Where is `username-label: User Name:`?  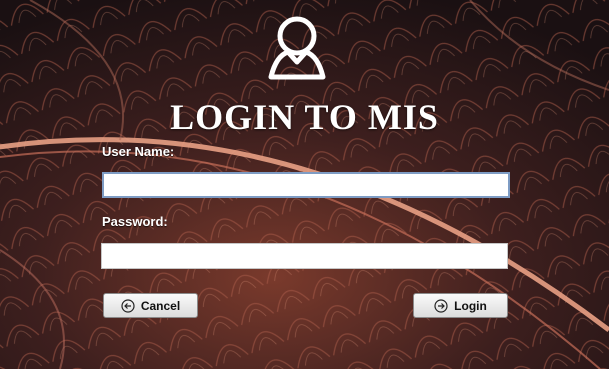
username-label: User Name: is located at coordinates (138, 151).